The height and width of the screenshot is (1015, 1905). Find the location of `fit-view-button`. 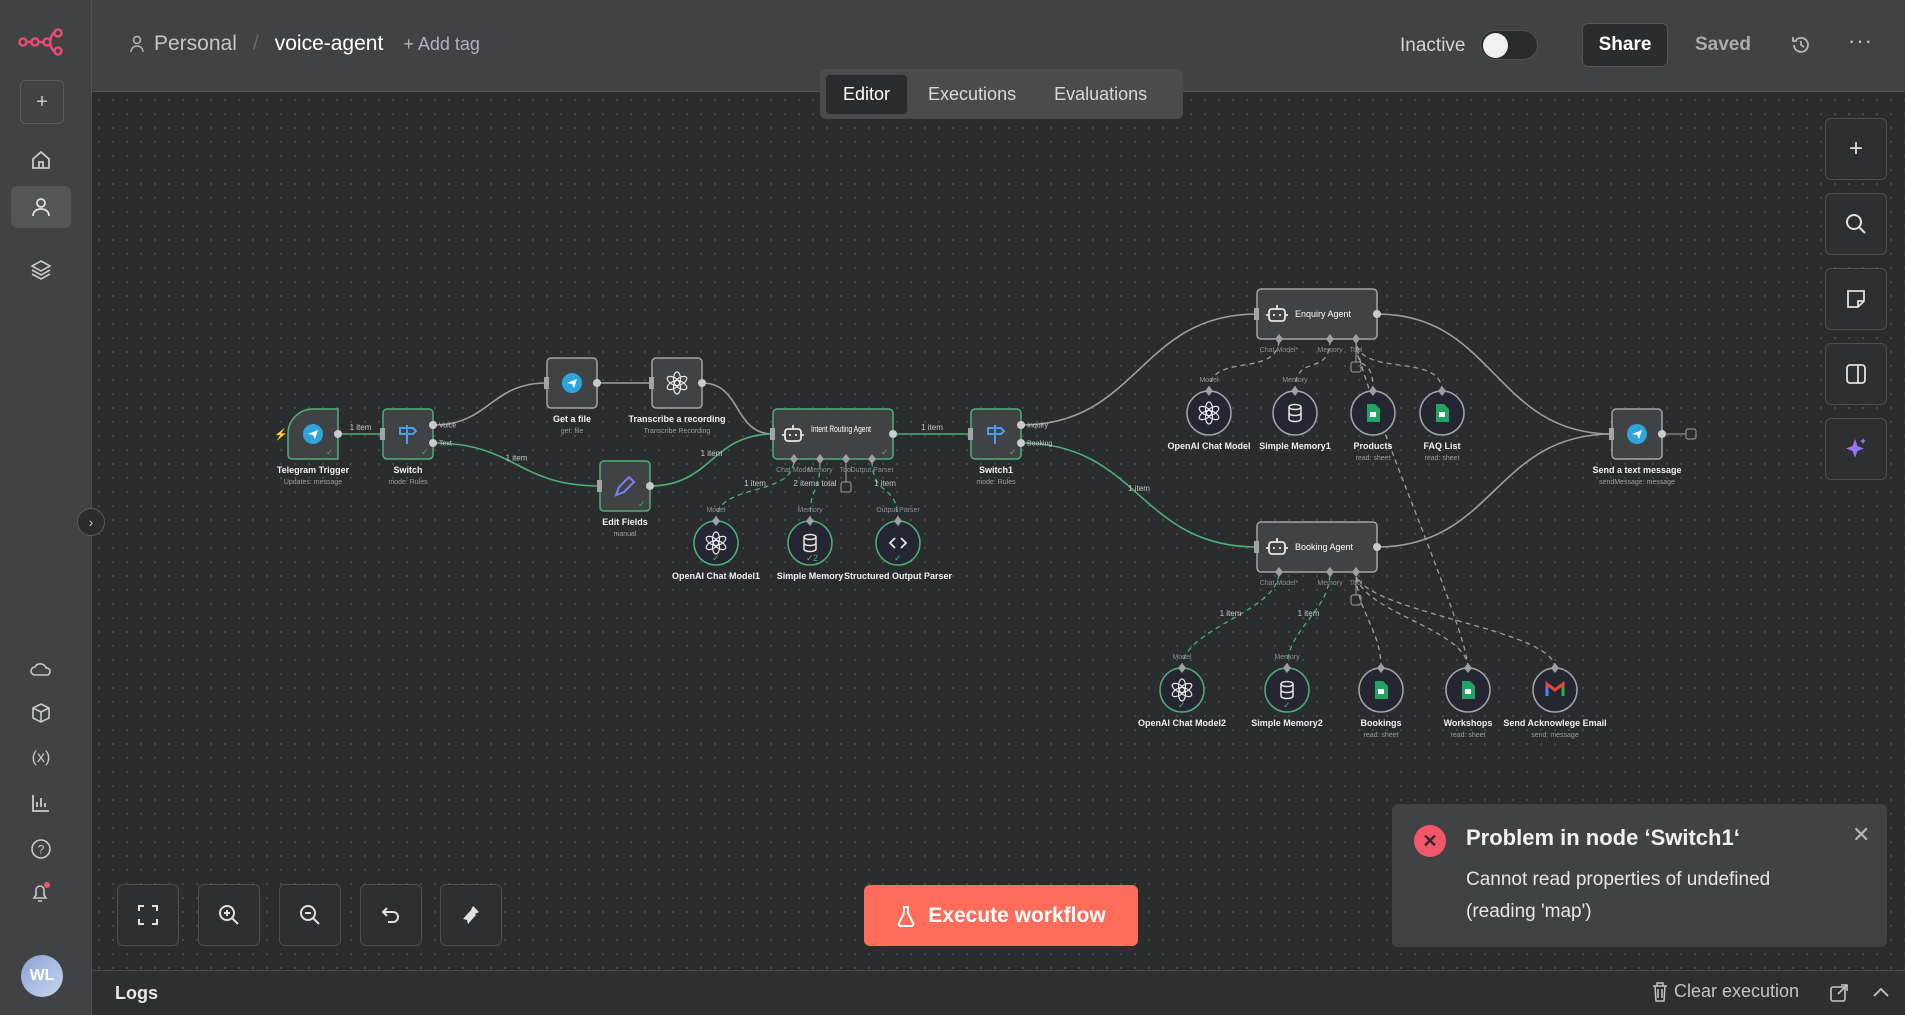

fit-view-button is located at coordinates (148, 915).